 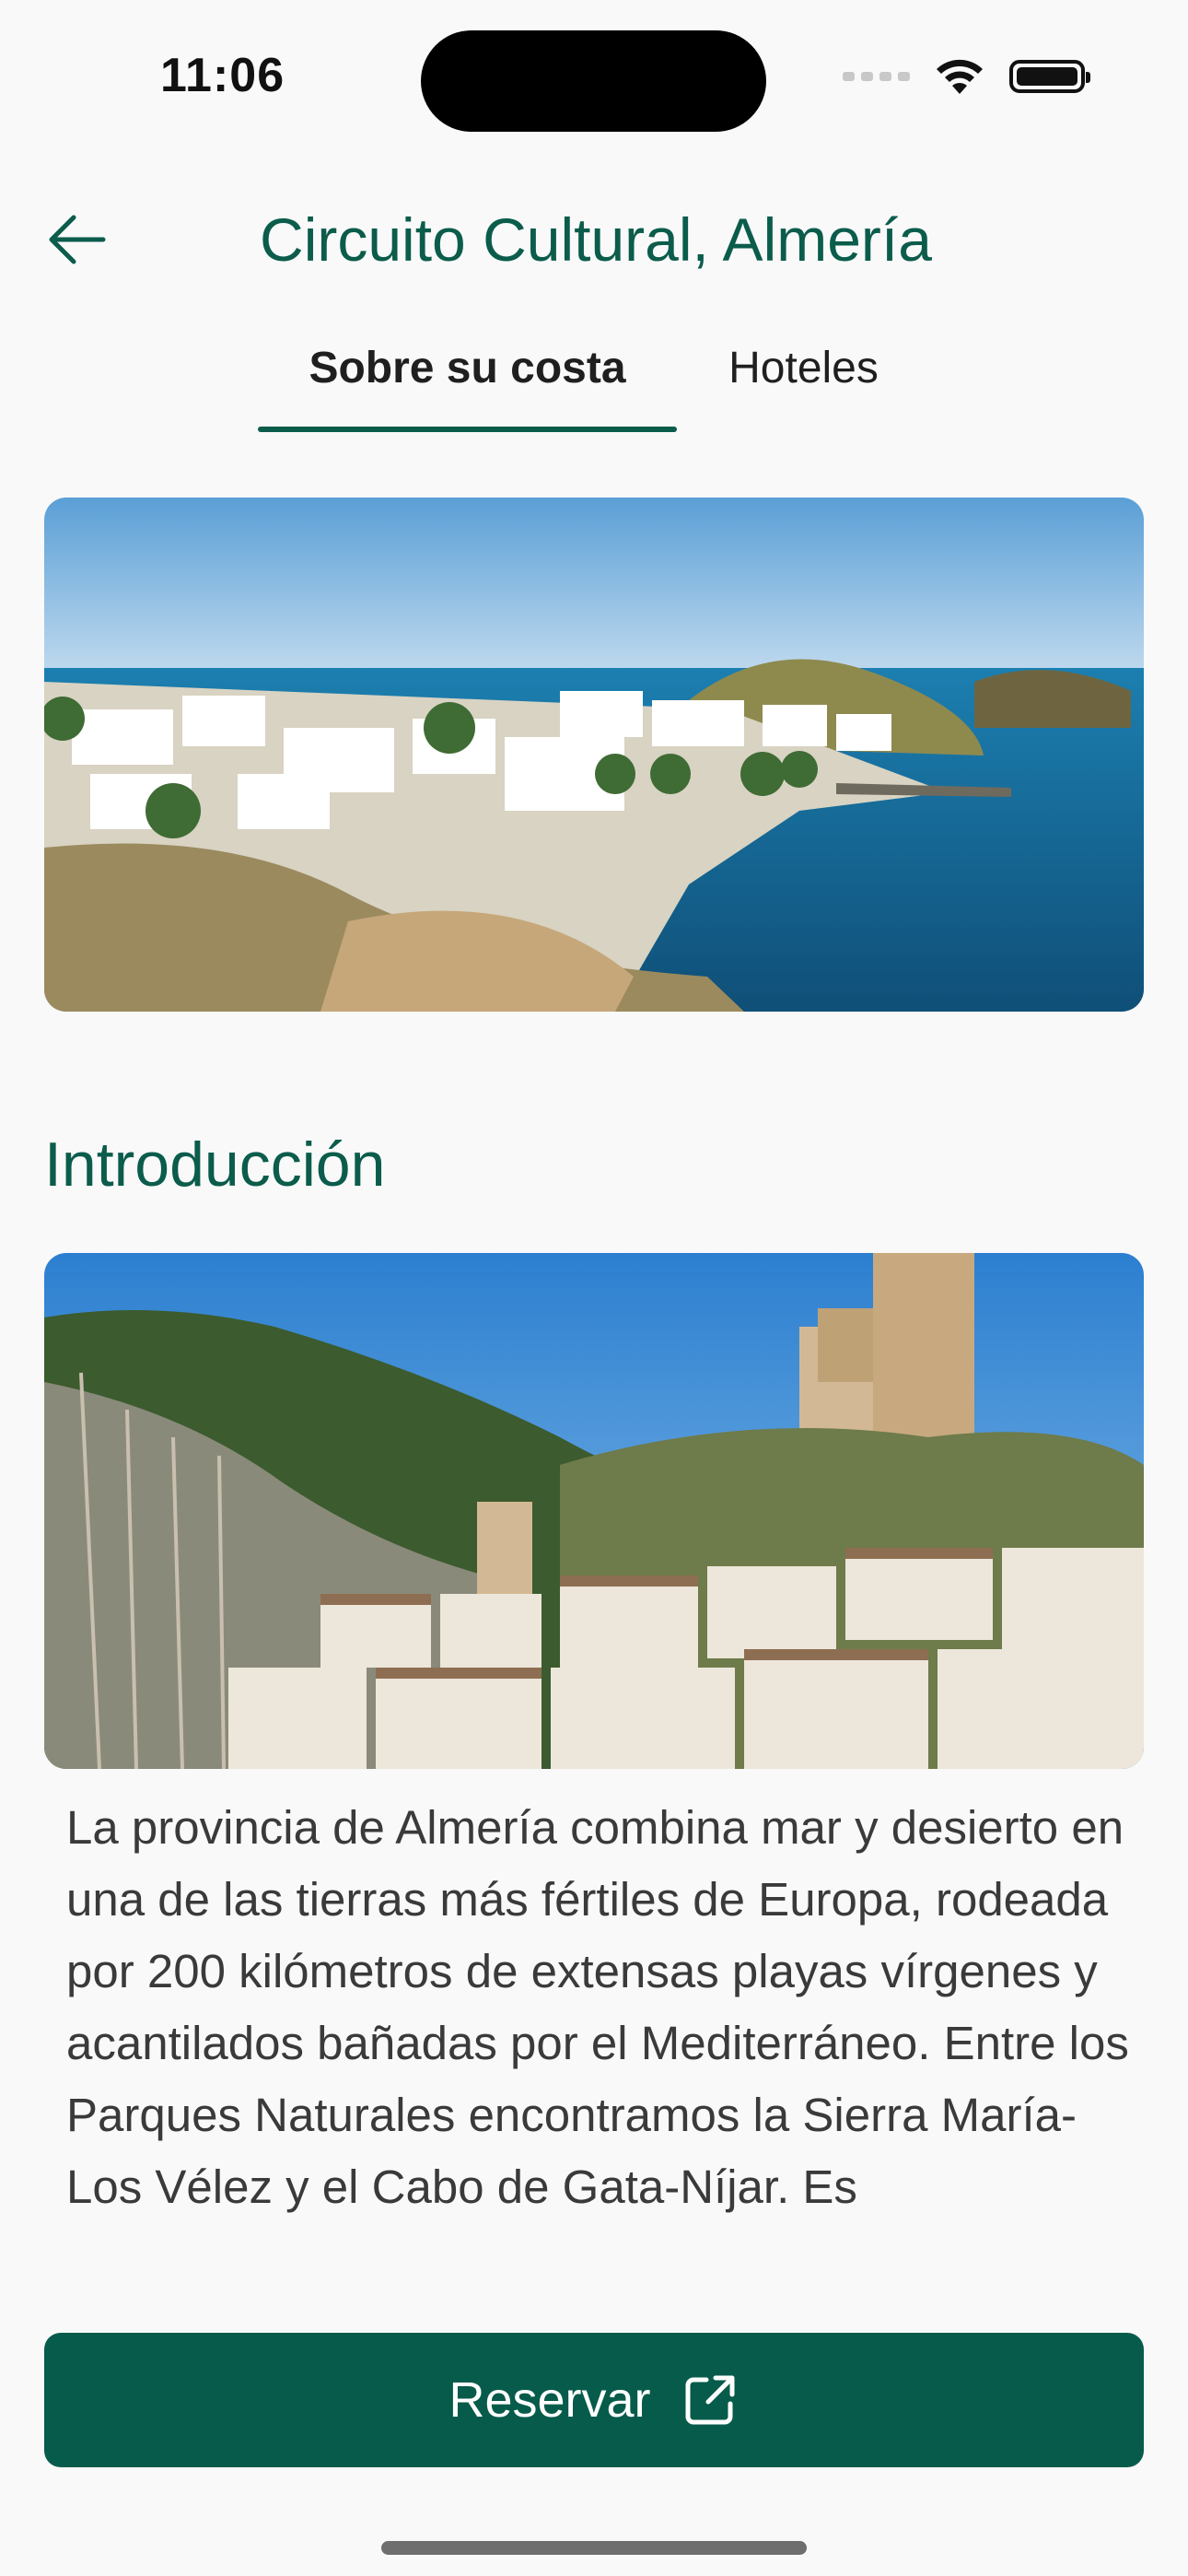 What do you see at coordinates (222, 75) in the screenshot?
I see `status-time: 11:06` at bounding box center [222, 75].